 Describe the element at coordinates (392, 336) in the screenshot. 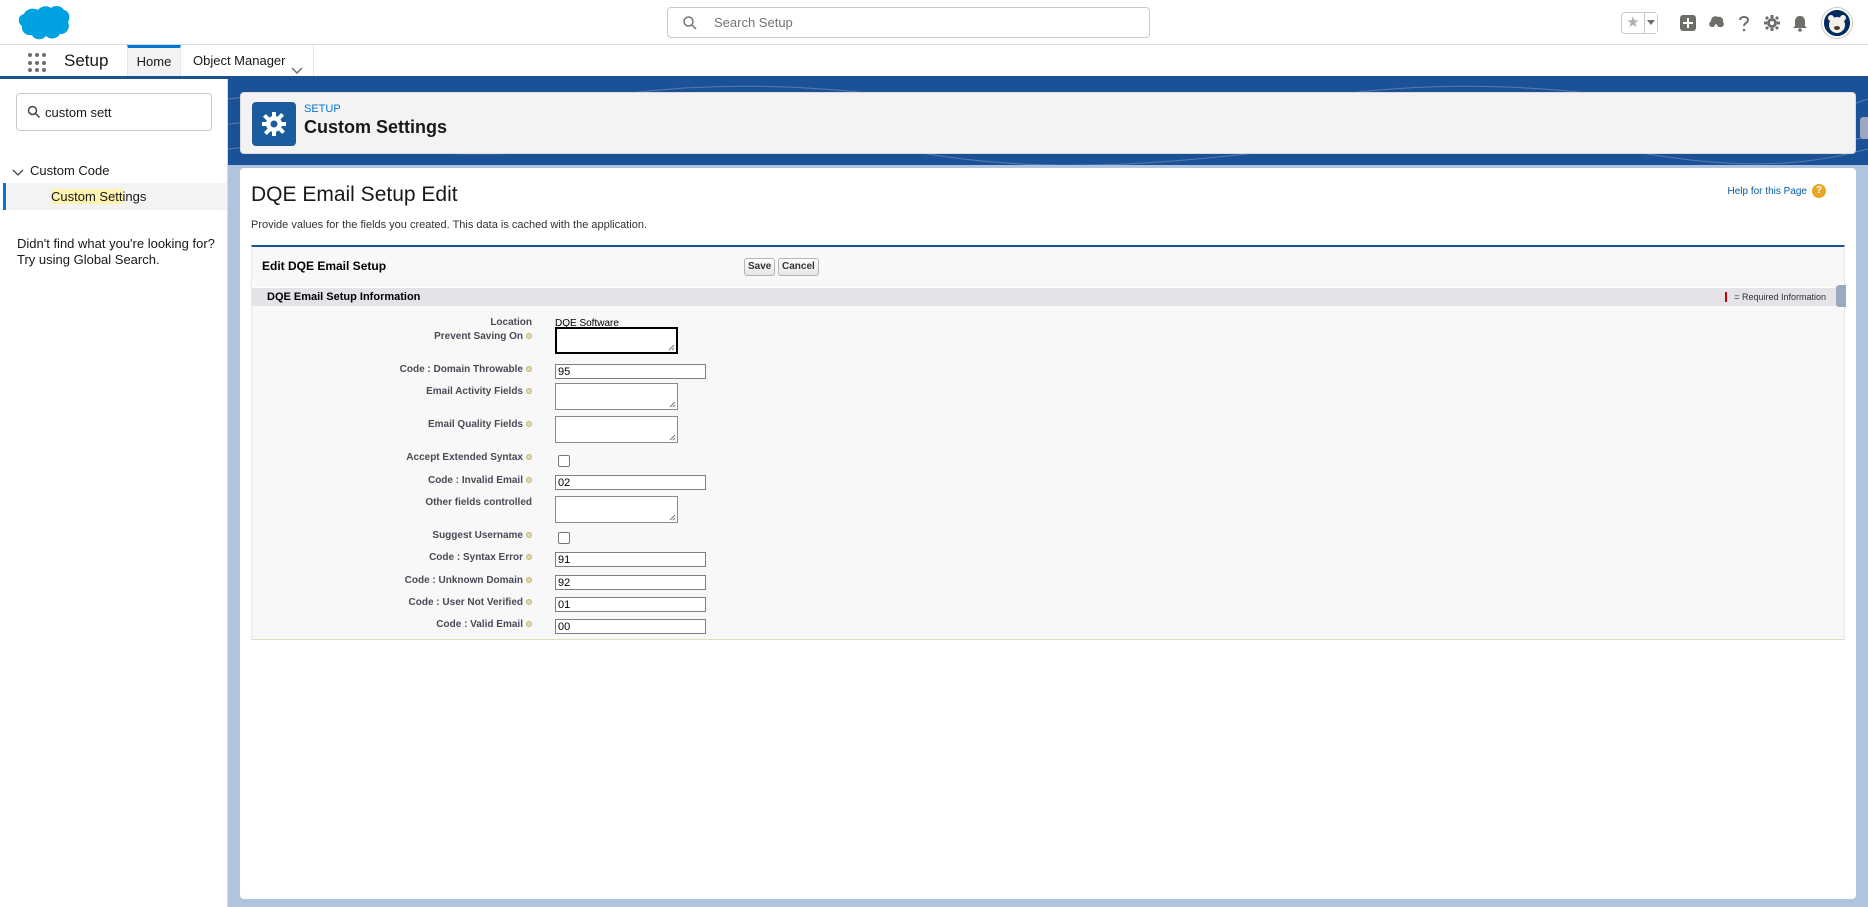

I see `prevent-saving-on-label: Prevent Saving On` at that location.